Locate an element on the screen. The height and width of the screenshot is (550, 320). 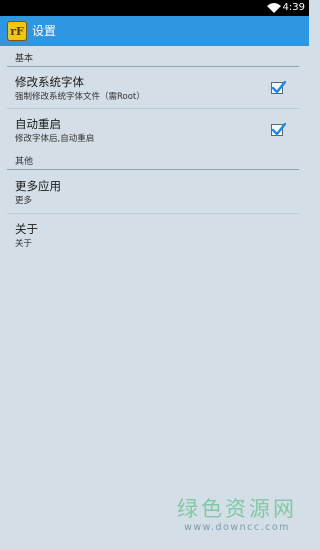
action-bar: rF 设置 is located at coordinates (154, 31).